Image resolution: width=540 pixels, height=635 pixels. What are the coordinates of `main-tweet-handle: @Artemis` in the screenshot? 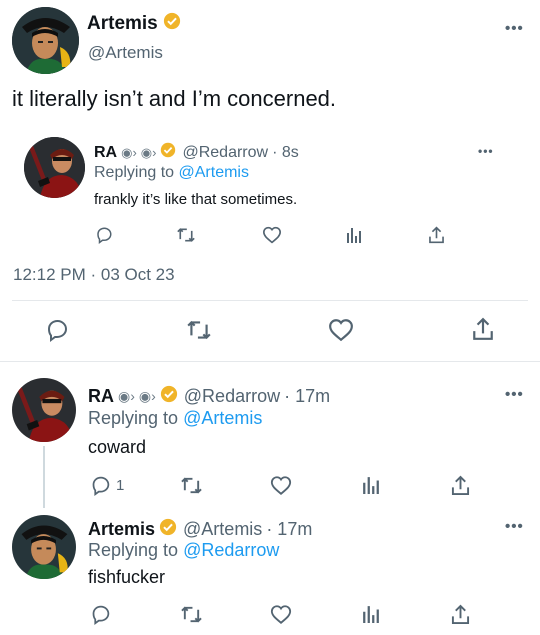 It's located at (125, 53).